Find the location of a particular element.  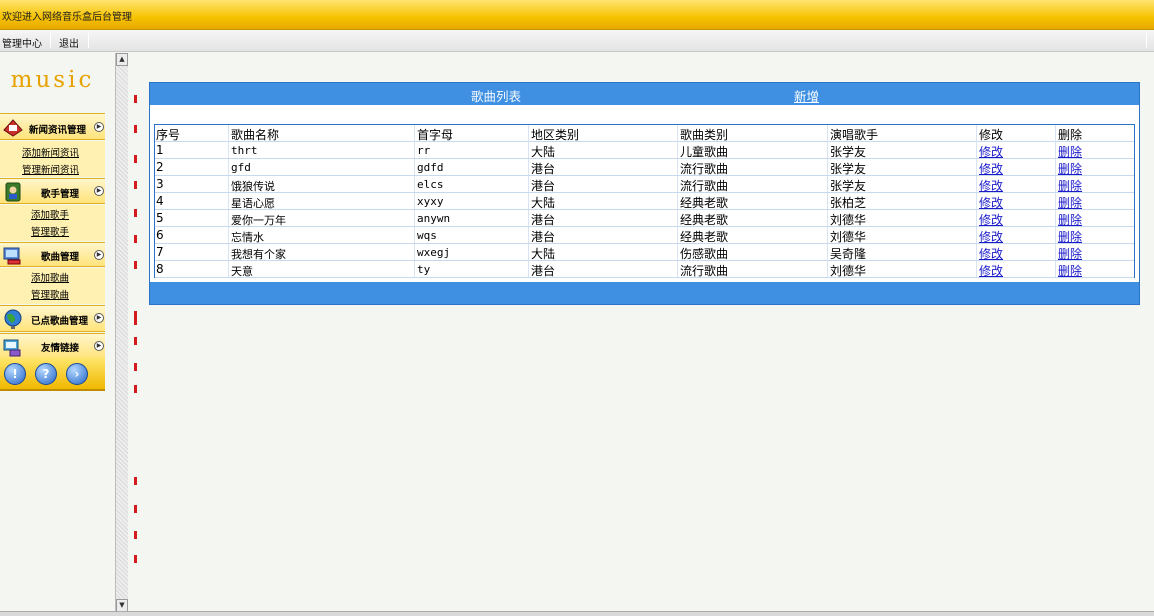

help-icon: ? is located at coordinates (46, 374).